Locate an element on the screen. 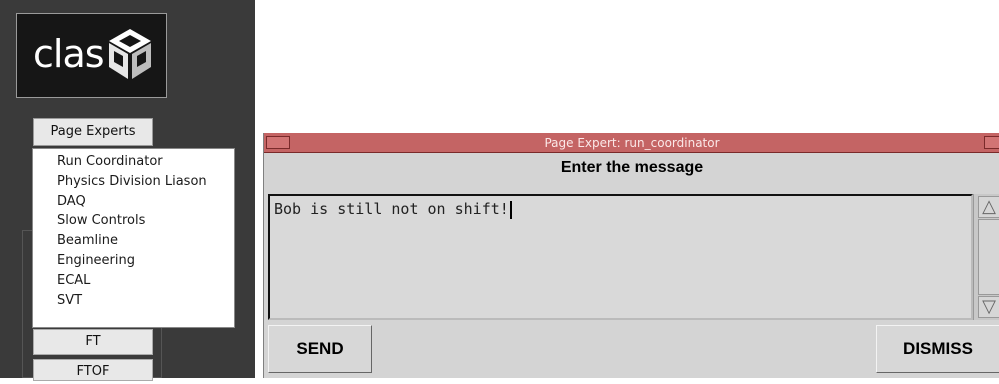 Image resolution: width=999 pixels, height=384 pixels. menu-item-daq: DAQ is located at coordinates (133, 202).